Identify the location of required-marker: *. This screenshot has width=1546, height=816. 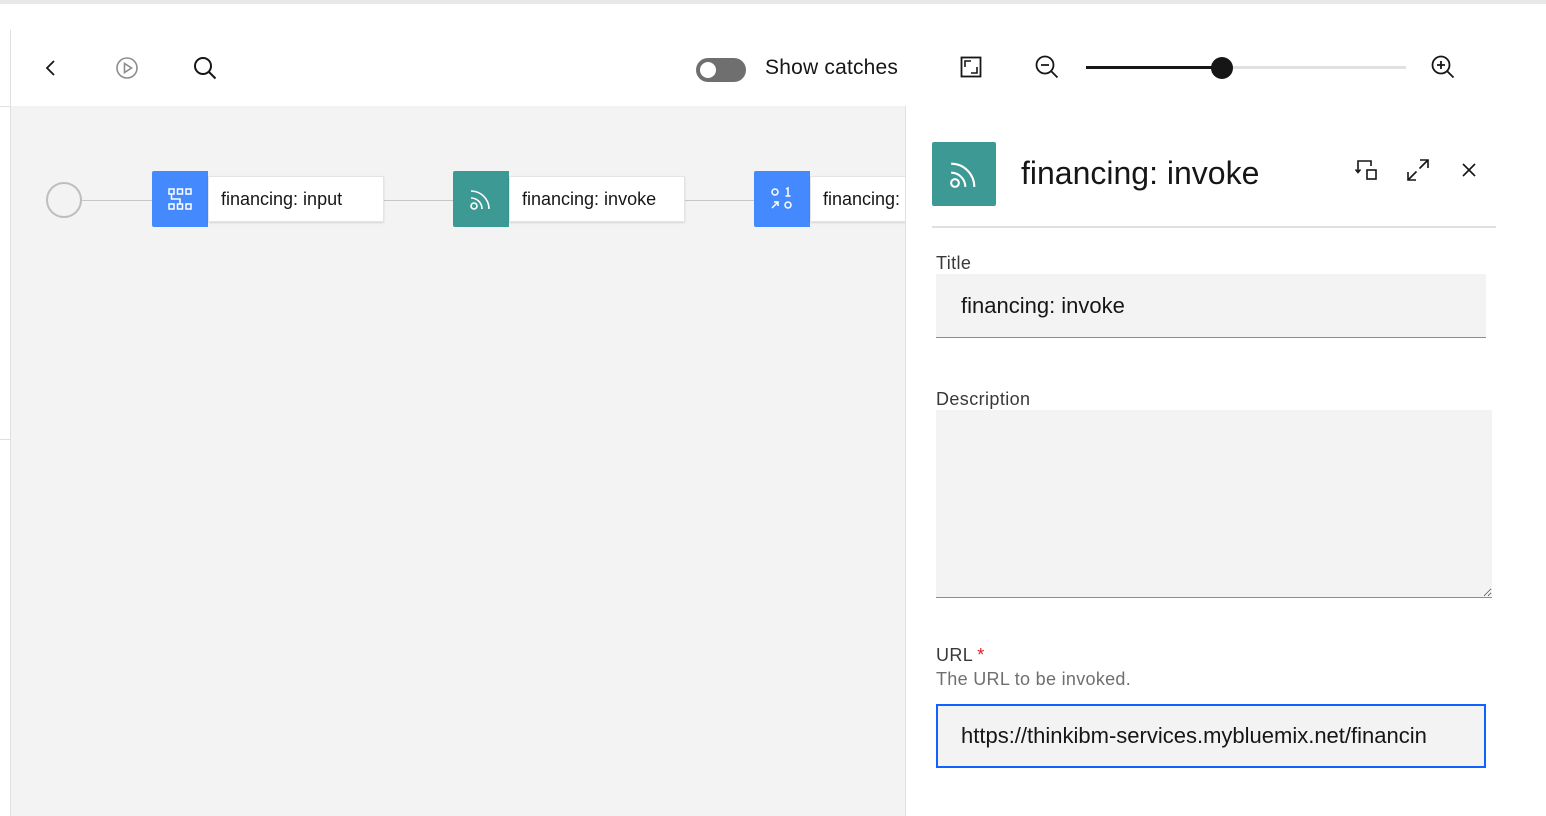
(981, 655).